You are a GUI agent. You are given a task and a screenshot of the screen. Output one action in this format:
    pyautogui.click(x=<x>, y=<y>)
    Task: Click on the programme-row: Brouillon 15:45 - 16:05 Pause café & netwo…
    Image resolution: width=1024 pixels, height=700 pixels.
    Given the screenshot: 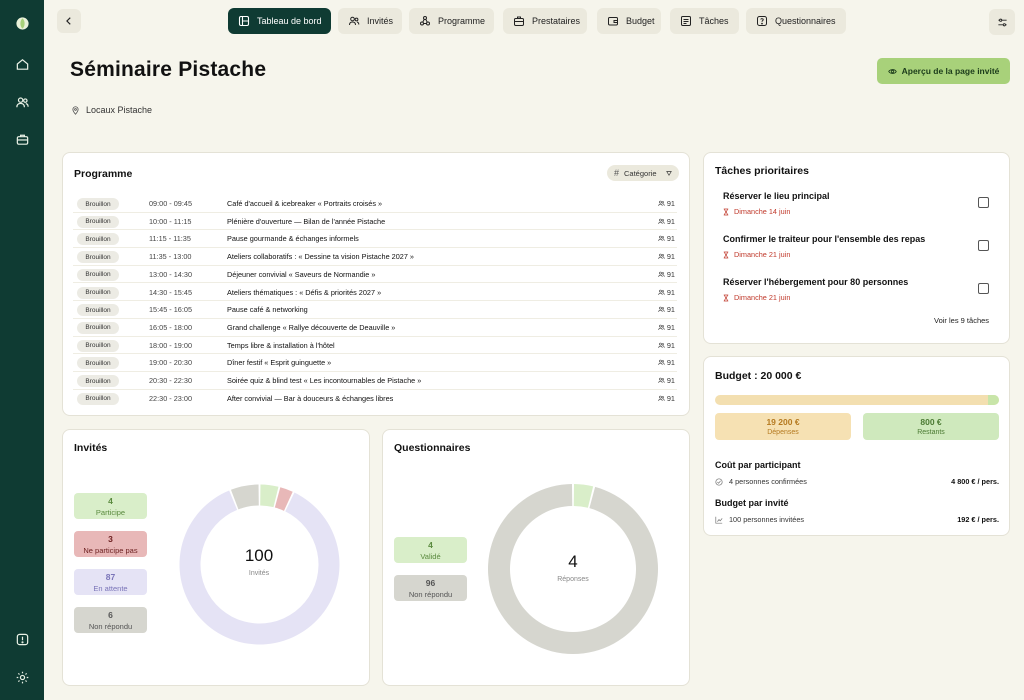 What is the action you would take?
    pyautogui.click(x=375, y=310)
    